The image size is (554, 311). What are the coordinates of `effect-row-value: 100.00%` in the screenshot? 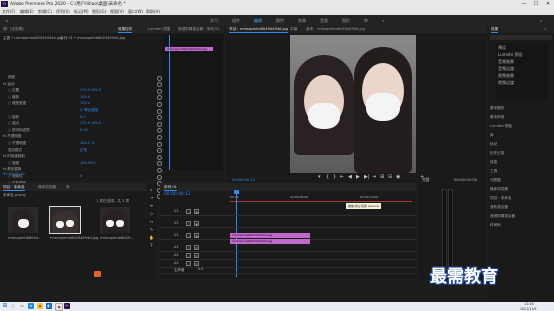 It's located at (88, 163).